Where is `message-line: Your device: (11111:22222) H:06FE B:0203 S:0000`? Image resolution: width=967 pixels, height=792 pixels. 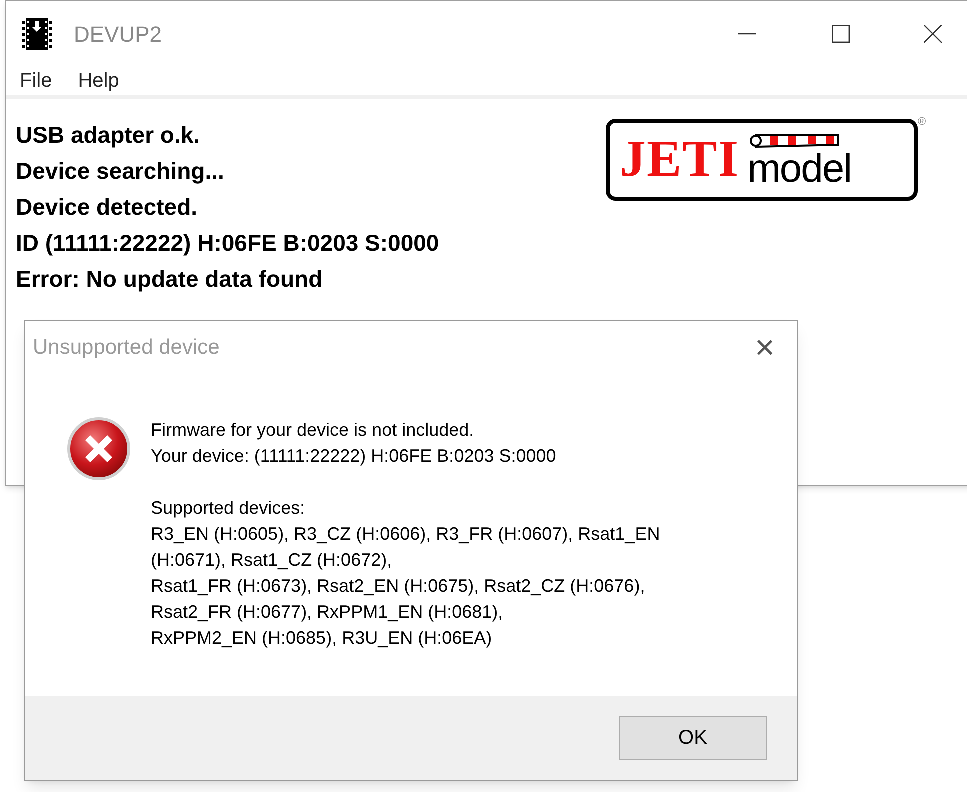
message-line: Your device: (11111:22222) H:06FE B:0203 S:0000 is located at coordinates (354, 456).